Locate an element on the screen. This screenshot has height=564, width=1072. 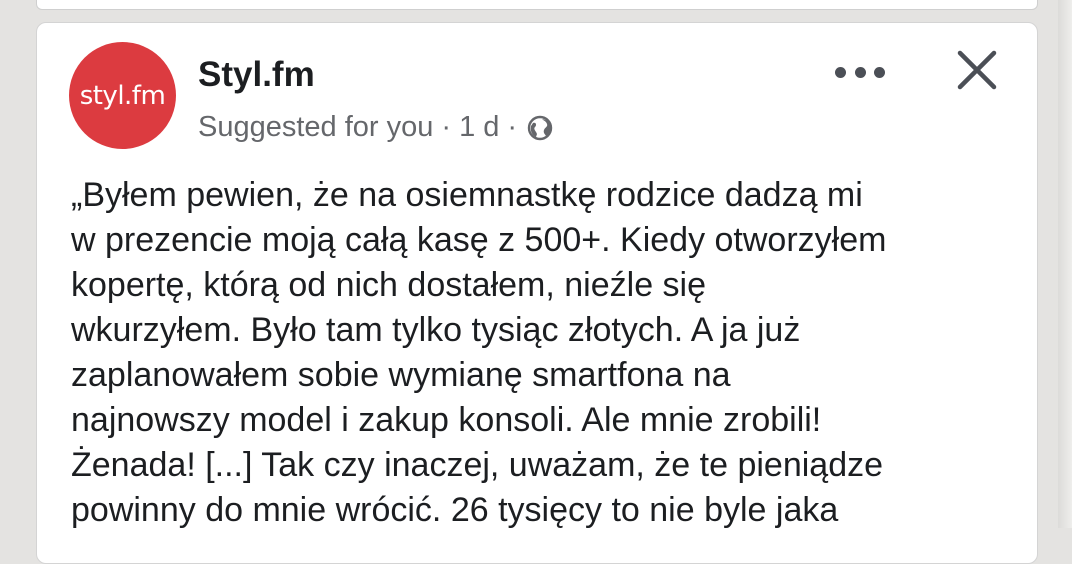
suggested-label: Suggested for you is located at coordinates (316, 127).